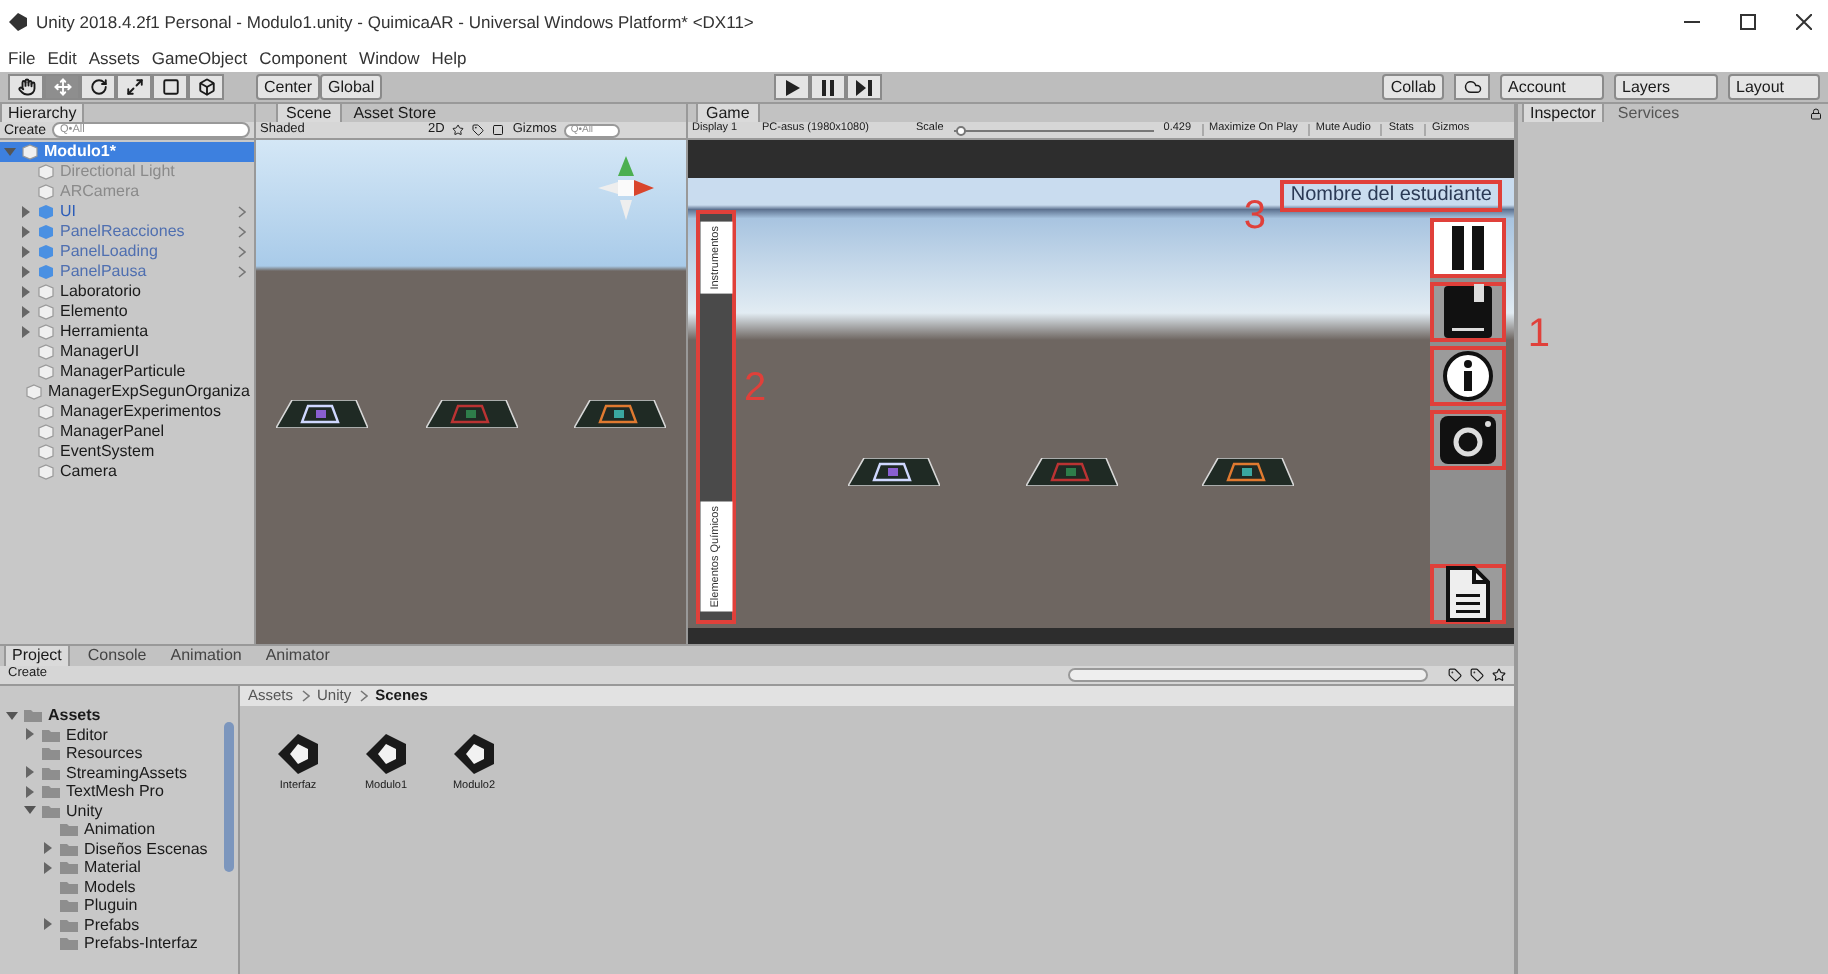 The height and width of the screenshot is (974, 1828). What do you see at coordinates (127, 432) in the screenshot?
I see `hierarchy-item: ManagerPanel` at bounding box center [127, 432].